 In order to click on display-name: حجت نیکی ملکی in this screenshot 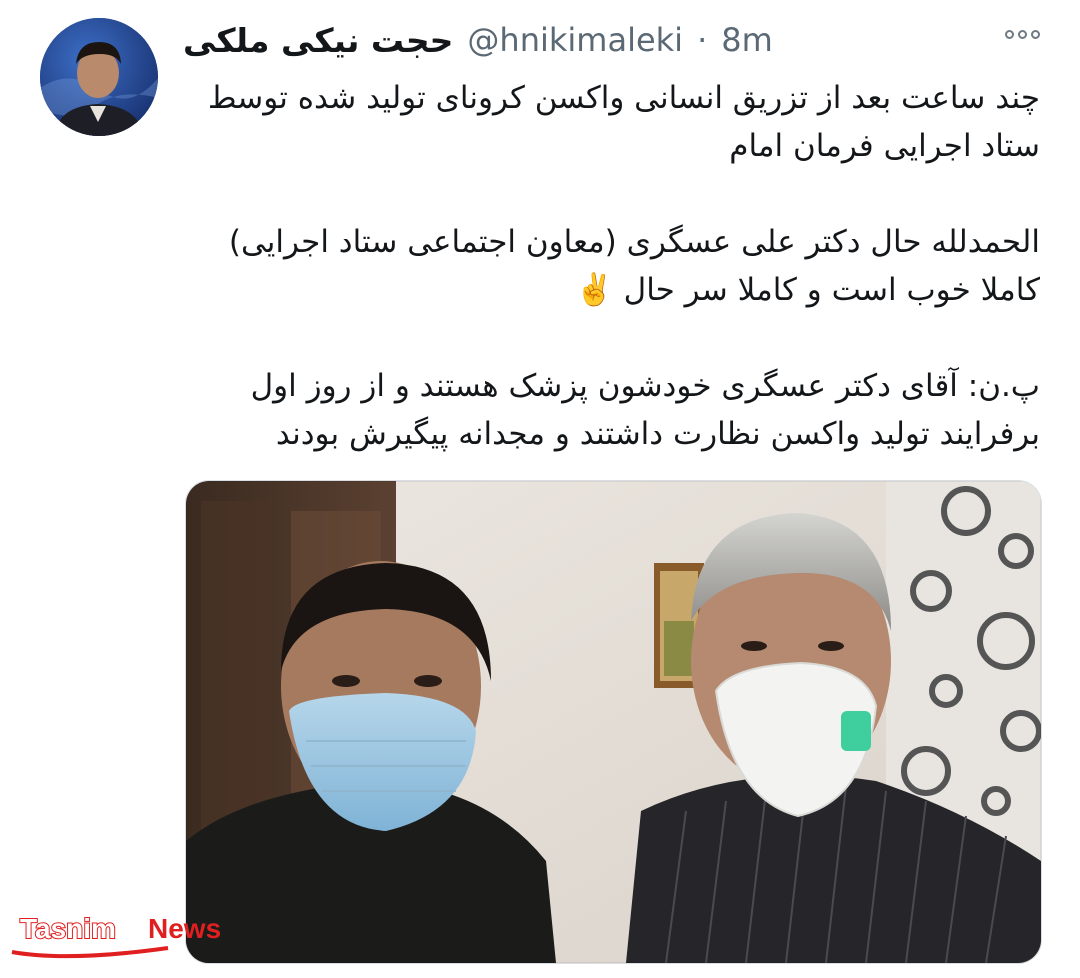, I will do `click(318, 40)`.